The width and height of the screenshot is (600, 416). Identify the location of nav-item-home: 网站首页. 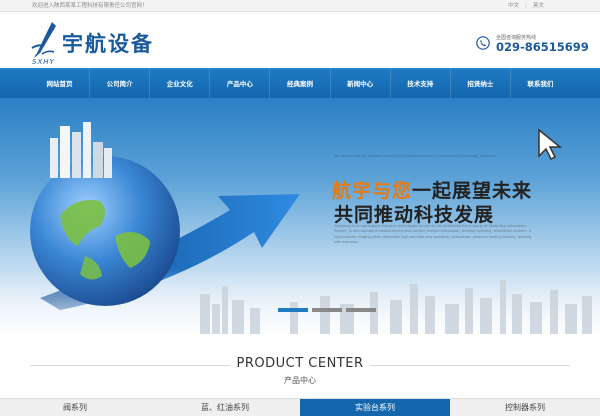
(60, 84).